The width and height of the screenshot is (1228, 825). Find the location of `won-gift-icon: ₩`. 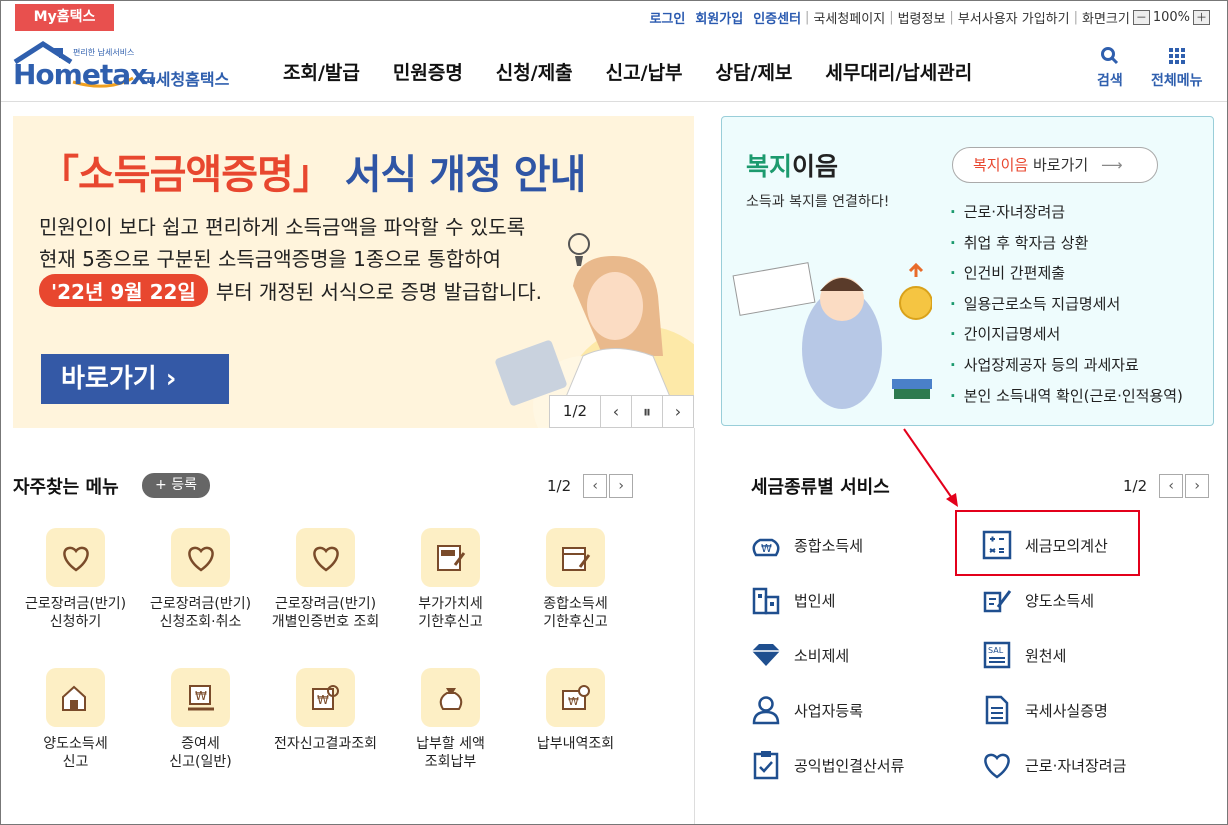

won-gift-icon: ₩ is located at coordinates (200, 697).